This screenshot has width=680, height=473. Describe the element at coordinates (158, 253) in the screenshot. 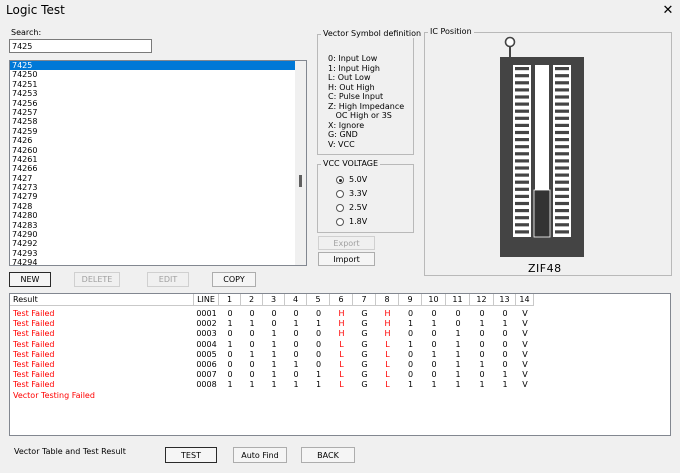

I see `list-item: 74293` at that location.